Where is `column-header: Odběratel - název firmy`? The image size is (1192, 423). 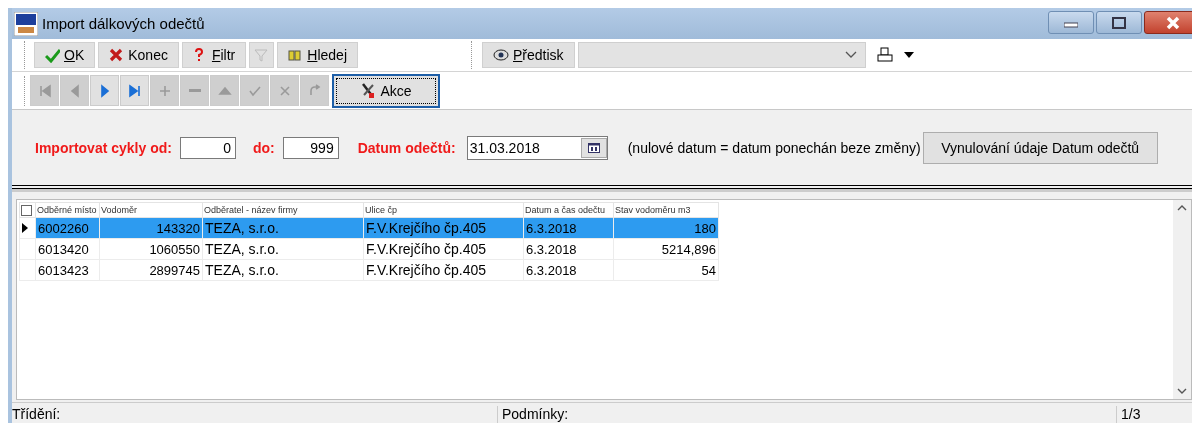
column-header: Odběratel - název firmy is located at coordinates (283, 210).